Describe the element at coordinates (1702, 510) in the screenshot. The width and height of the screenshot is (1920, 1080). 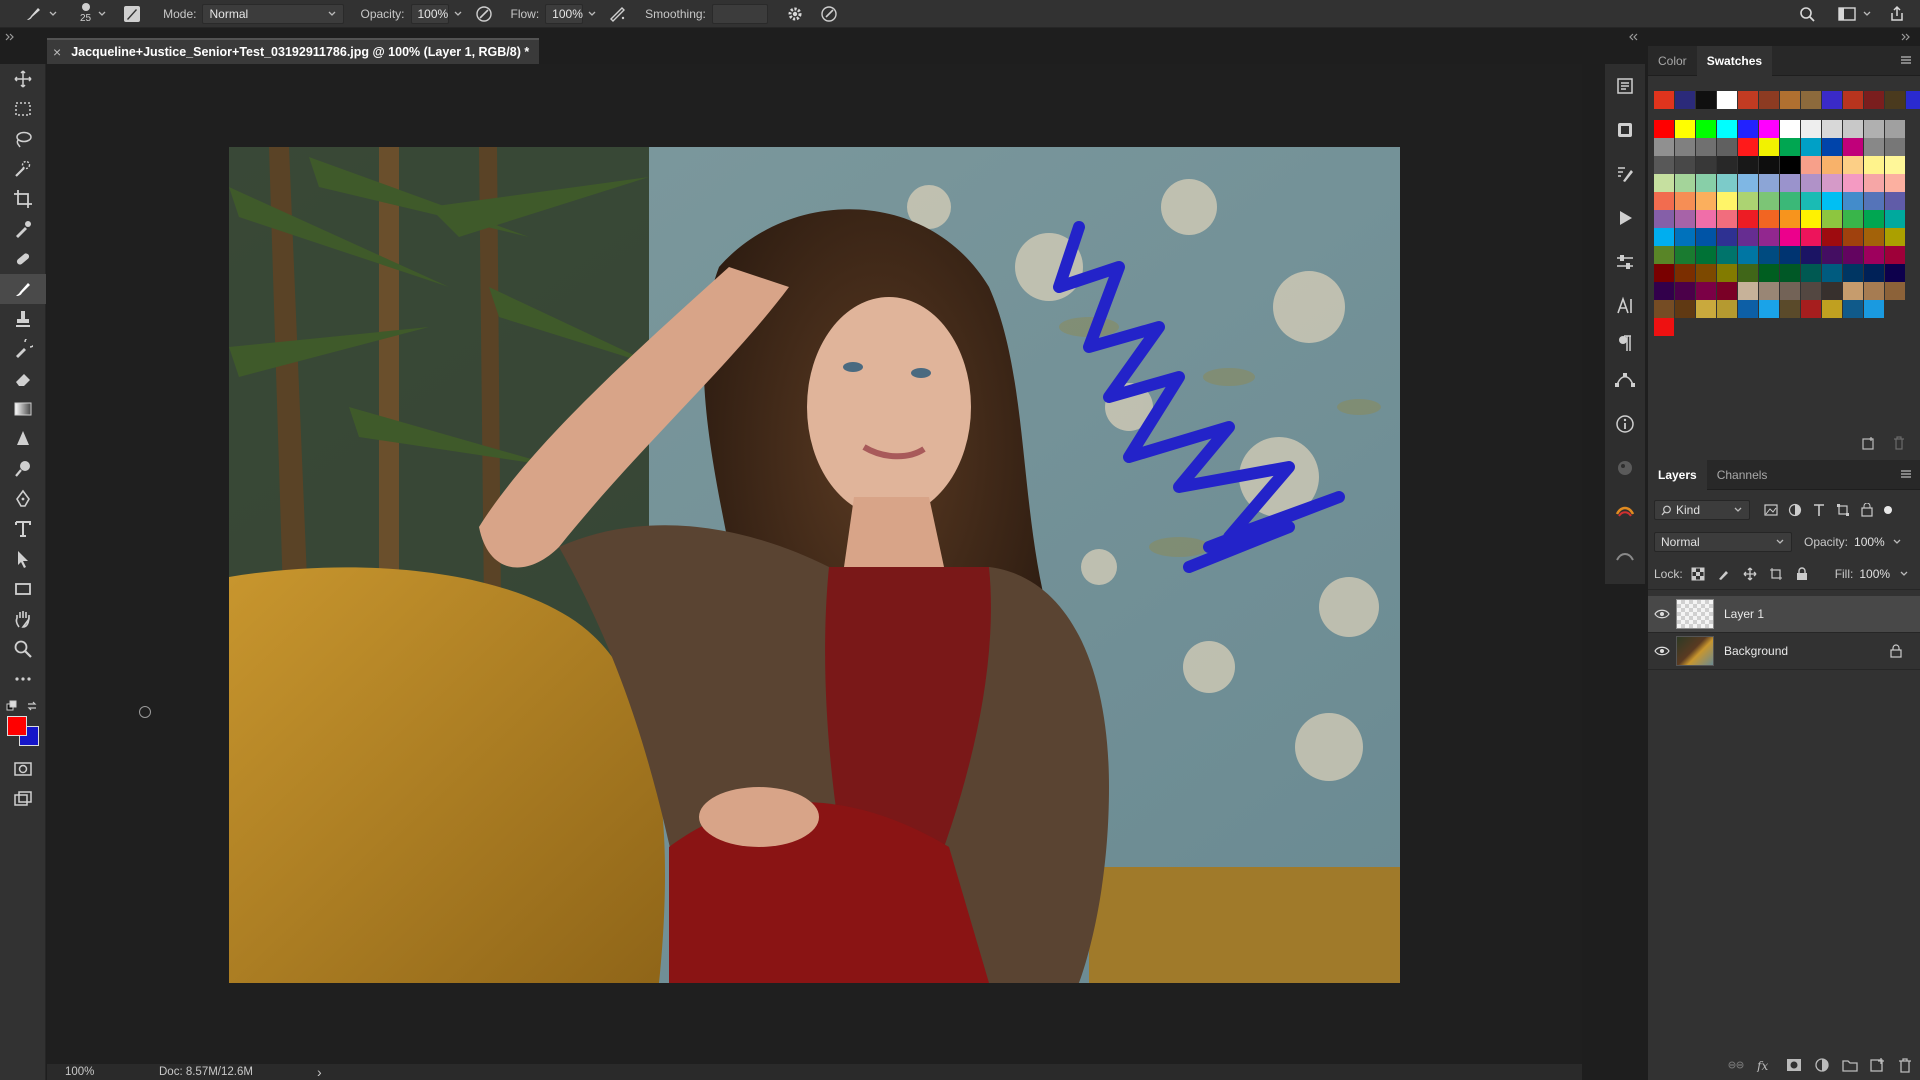
I see `layer-filter-dropdown: Kind` at that location.